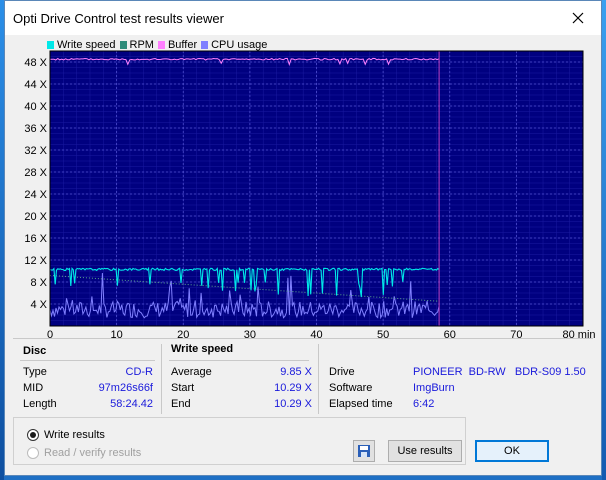 The width and height of the screenshot is (606, 480). Describe the element at coordinates (35, 107) in the screenshot. I see `y-tick-label: 40 X` at that location.